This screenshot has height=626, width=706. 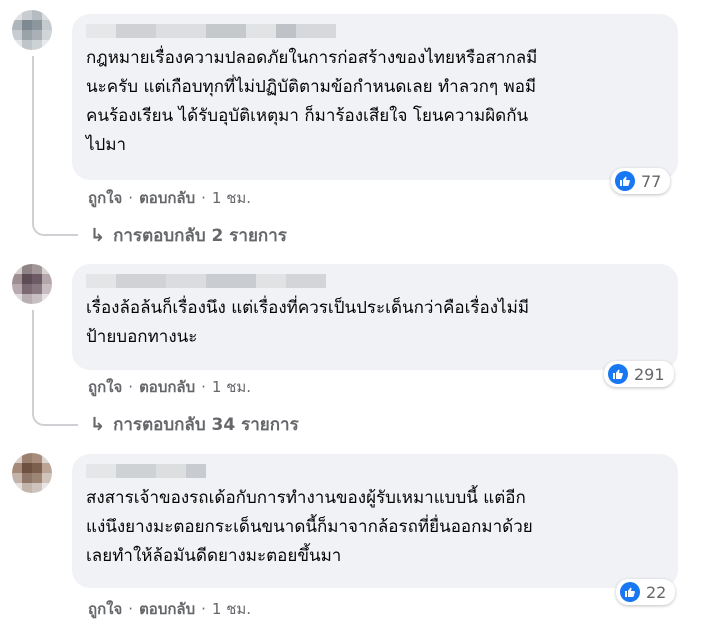 I want to click on reaction-count: 22, so click(x=646, y=592).